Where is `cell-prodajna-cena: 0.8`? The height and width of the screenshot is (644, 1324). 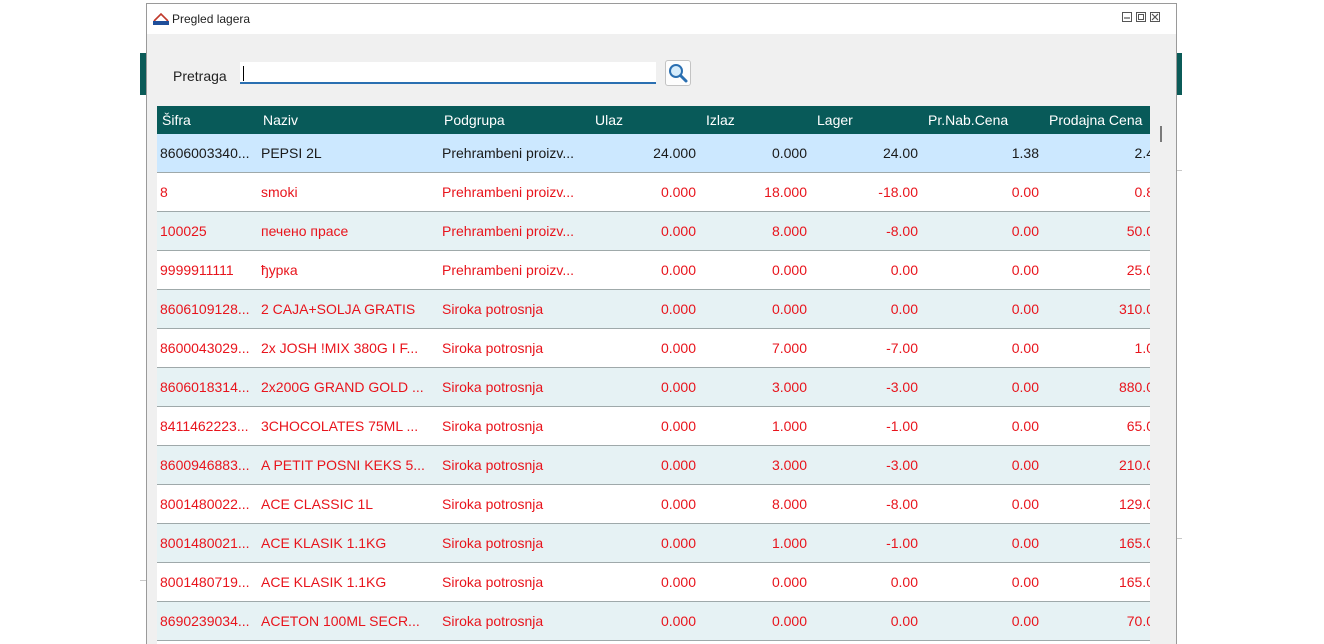
cell-prodajna-cena: 0.8 is located at coordinates (1142, 192).